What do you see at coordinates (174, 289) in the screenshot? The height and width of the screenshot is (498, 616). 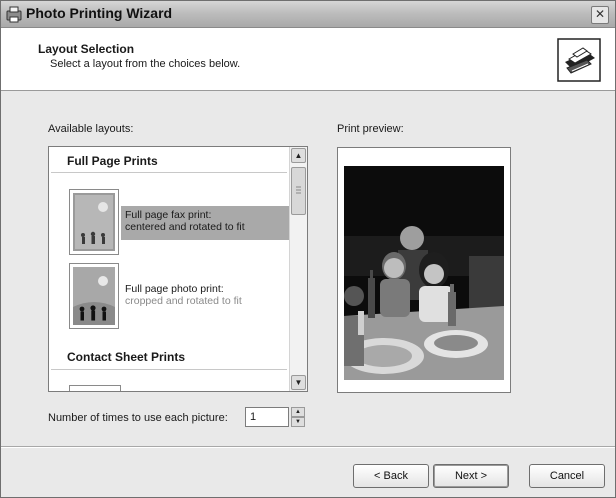 I see `photo-print-title: Full page photo print:` at bounding box center [174, 289].